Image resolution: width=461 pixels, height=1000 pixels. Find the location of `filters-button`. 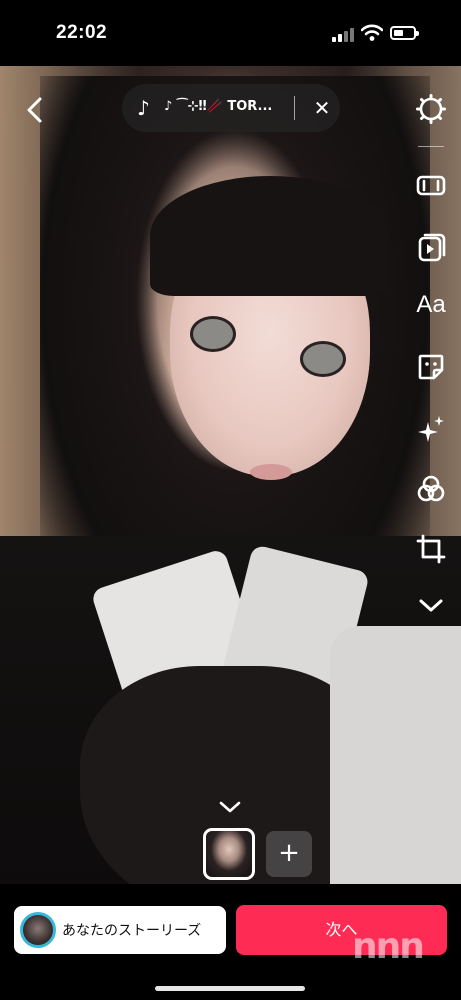

filters-button is located at coordinates (431, 489).